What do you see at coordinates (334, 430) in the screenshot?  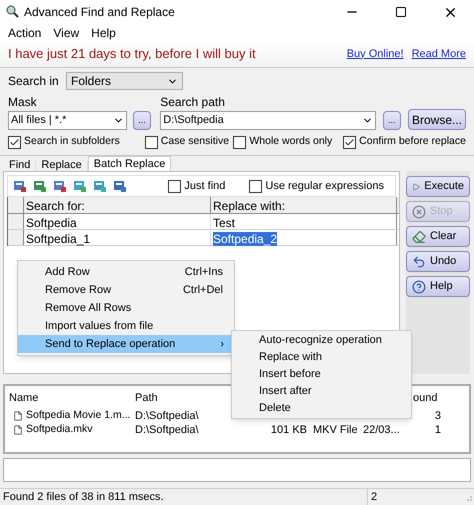 I see `table-cell-text: MKV File` at bounding box center [334, 430].